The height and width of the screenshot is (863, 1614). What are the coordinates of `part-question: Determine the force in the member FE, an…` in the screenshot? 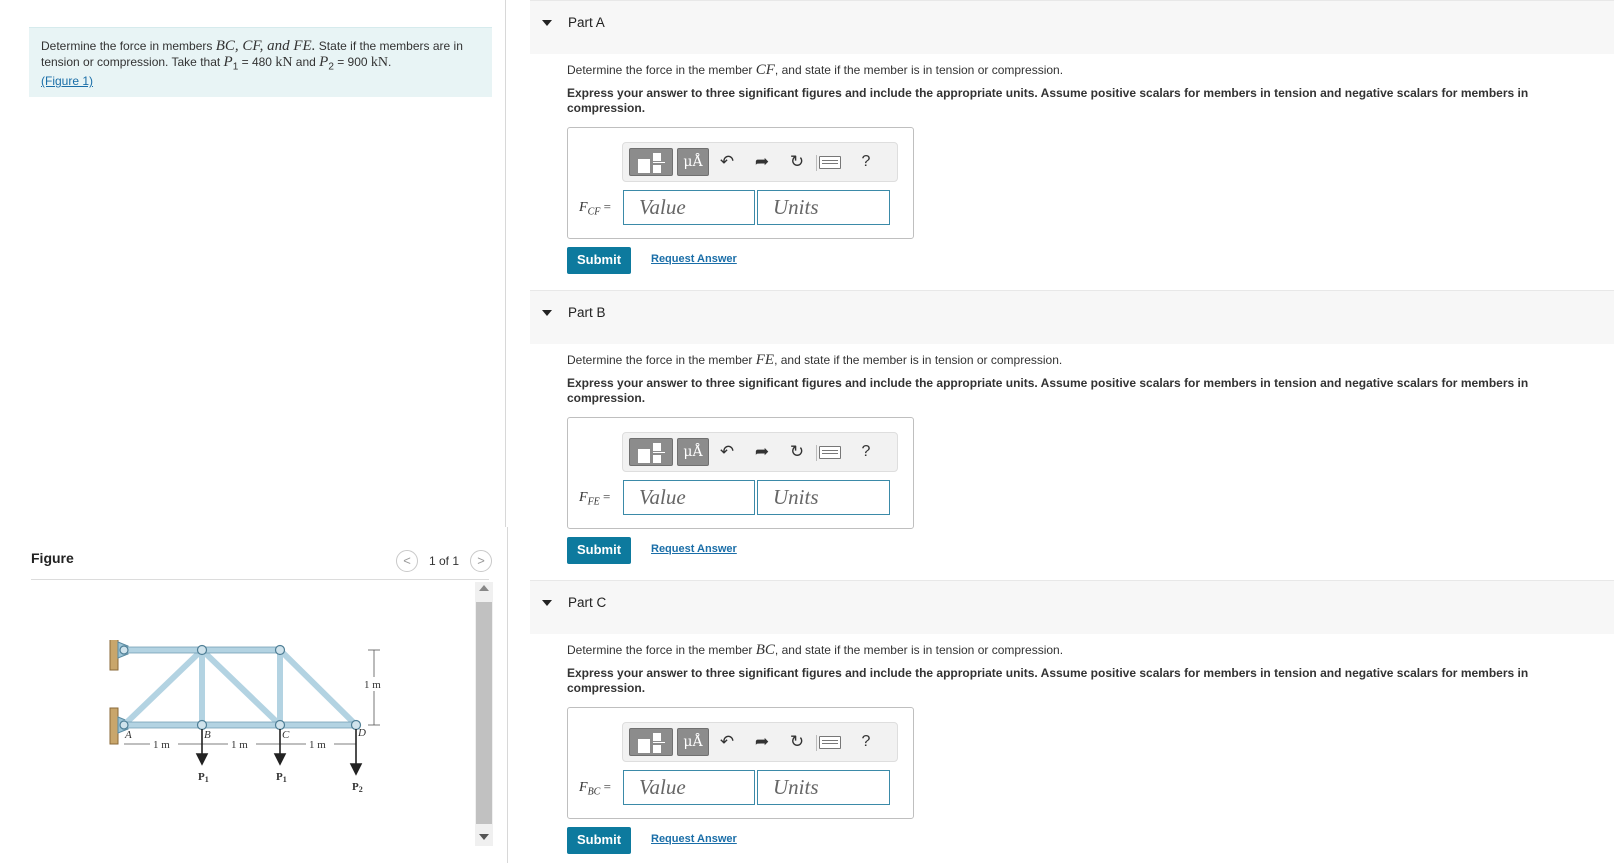 It's located at (815, 360).